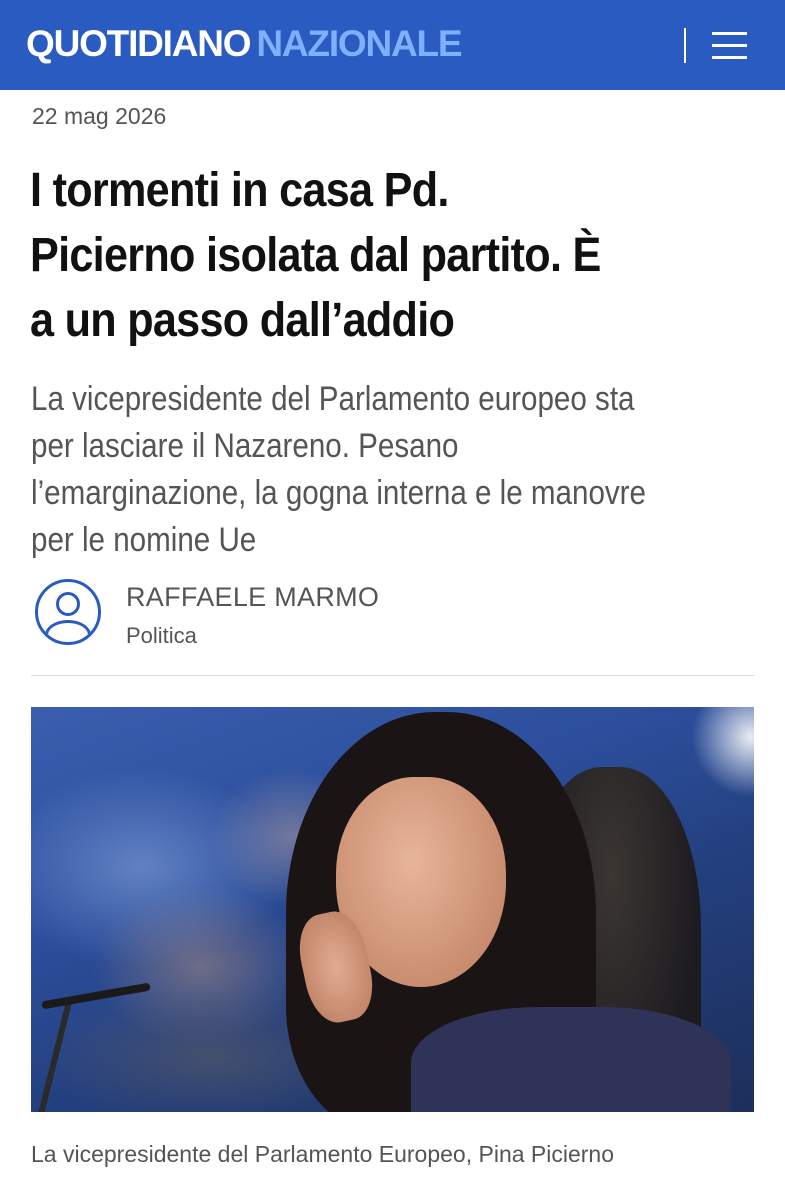 Image resolution: width=785 pixels, height=1200 pixels. Describe the element at coordinates (395, 616) in the screenshot. I see `author-block: RAFFAELE MARMO Politica` at that location.